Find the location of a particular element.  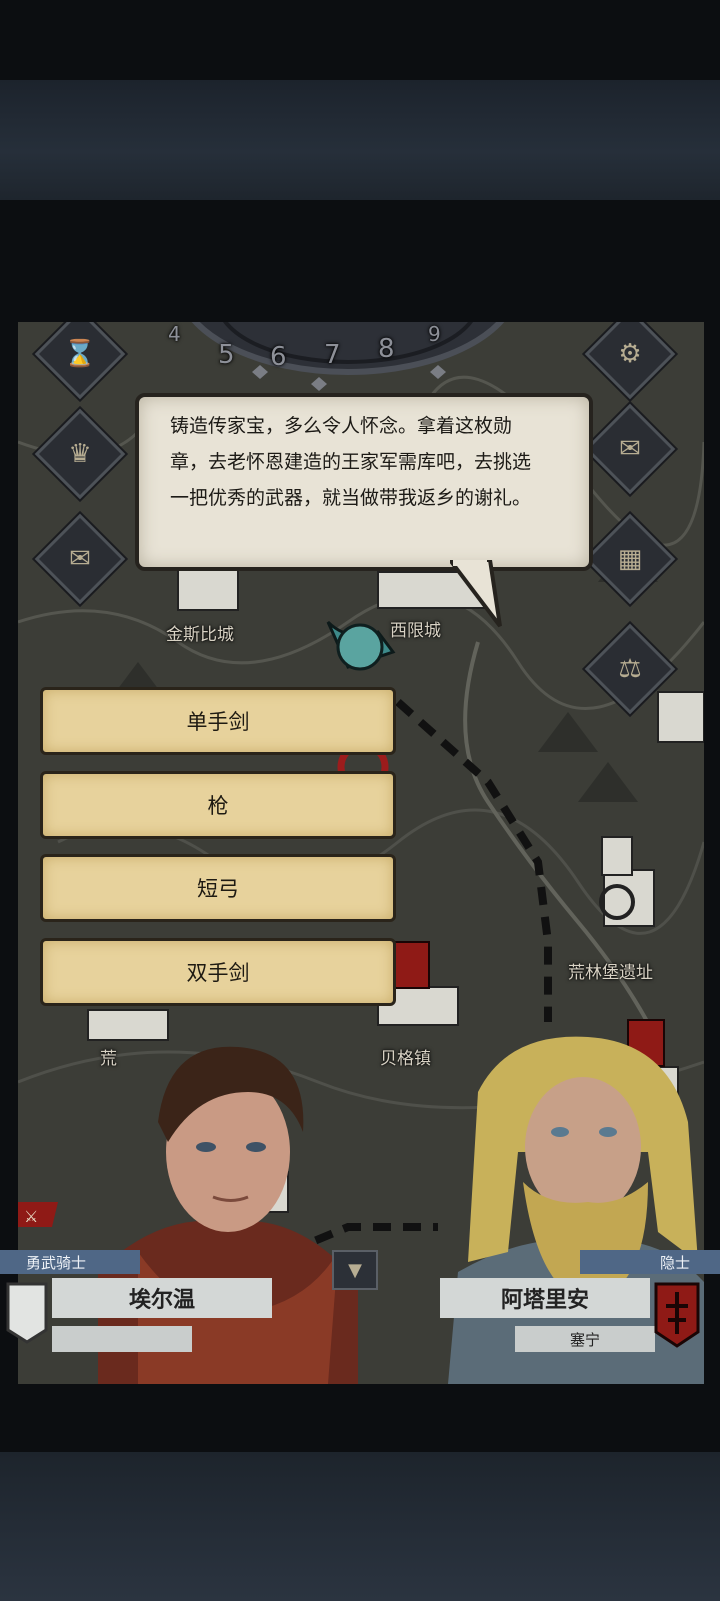

player-name-bar: 埃尔温 is located at coordinates (162, 1298).